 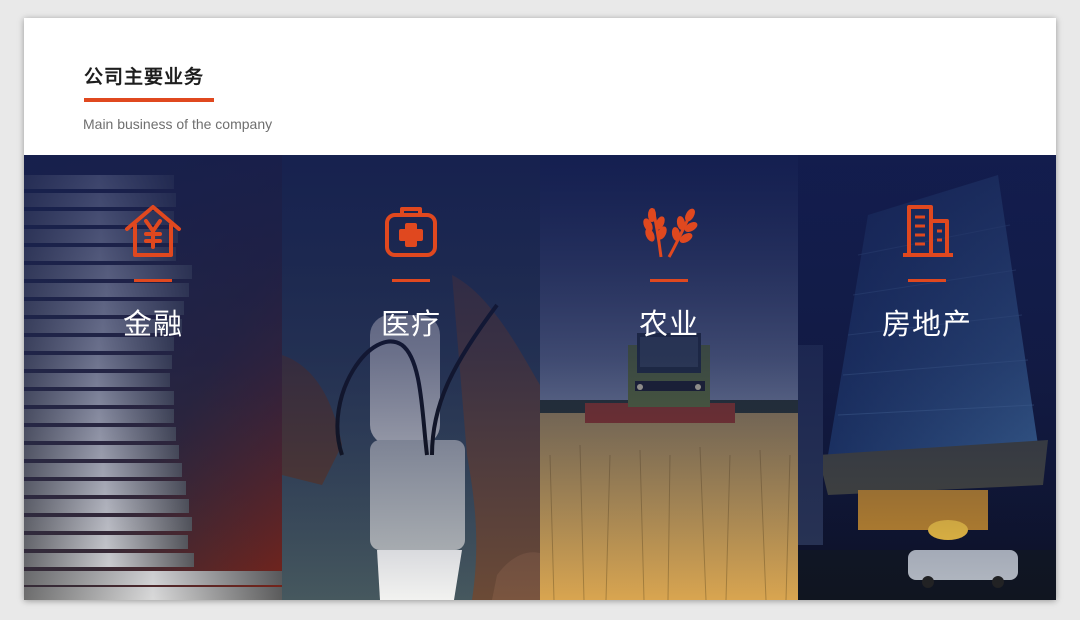 I want to click on page-title: 公司主要业务, so click(x=144, y=77).